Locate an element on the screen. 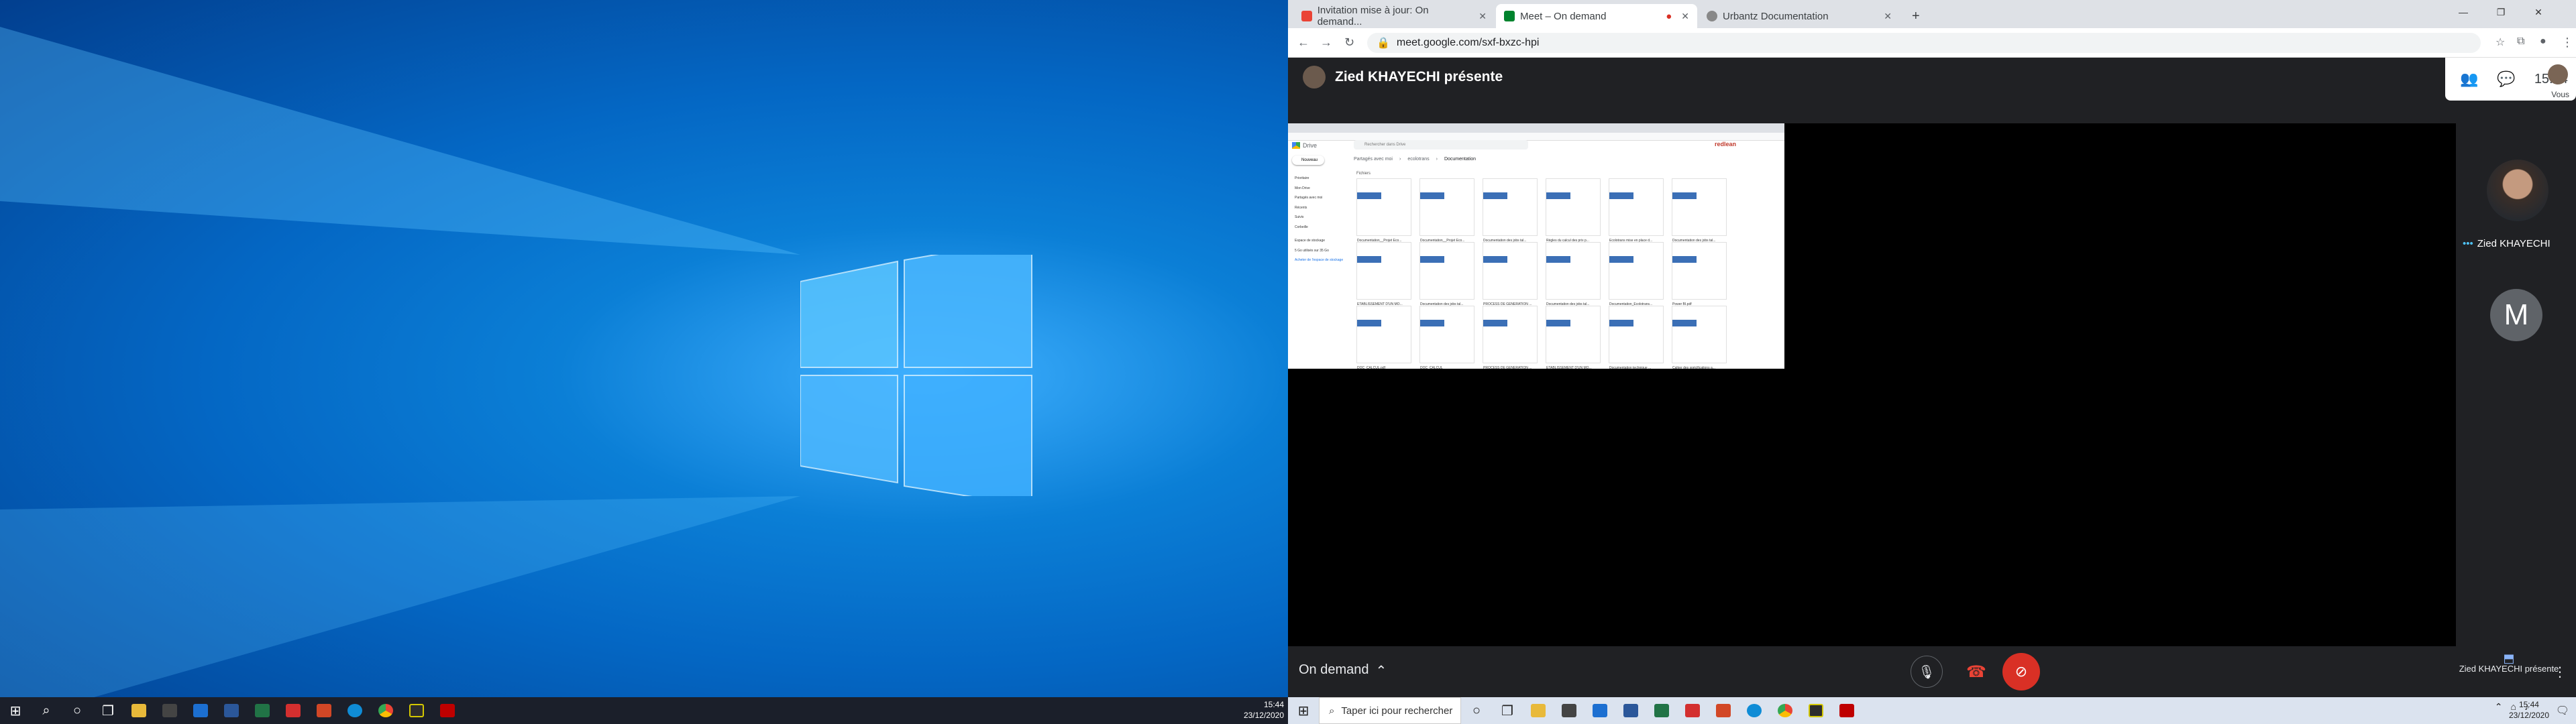 This screenshot has width=2576, height=724. nav-item: Mon Drive is located at coordinates (1319, 189).